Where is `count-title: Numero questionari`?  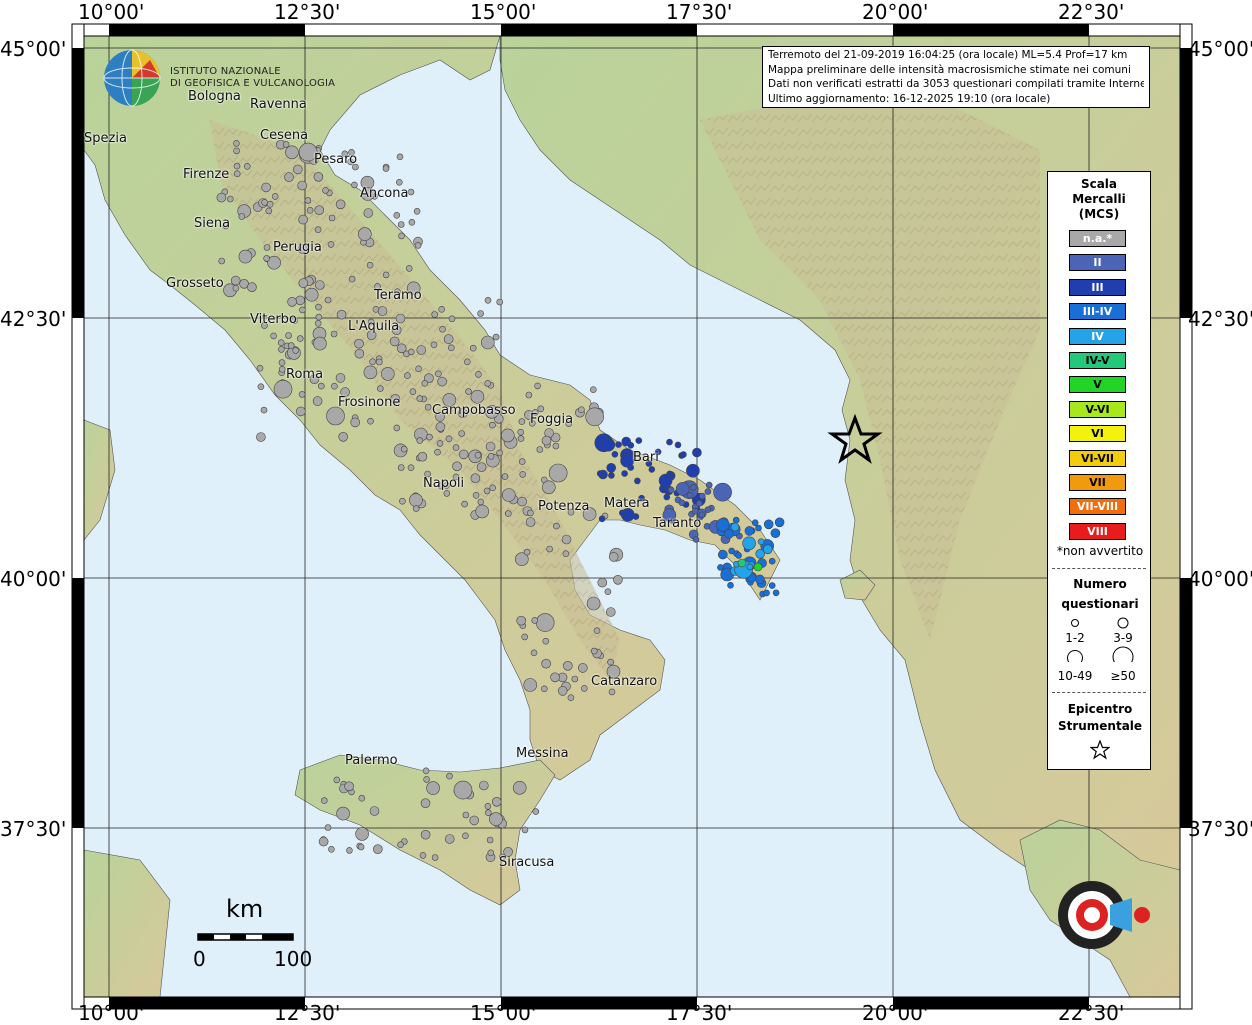 count-title: Numero questionari is located at coordinates (1100, 594).